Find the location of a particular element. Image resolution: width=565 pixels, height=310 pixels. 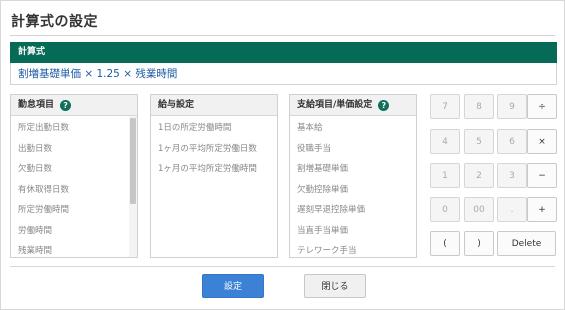

key-2: 2 is located at coordinates (479, 175).